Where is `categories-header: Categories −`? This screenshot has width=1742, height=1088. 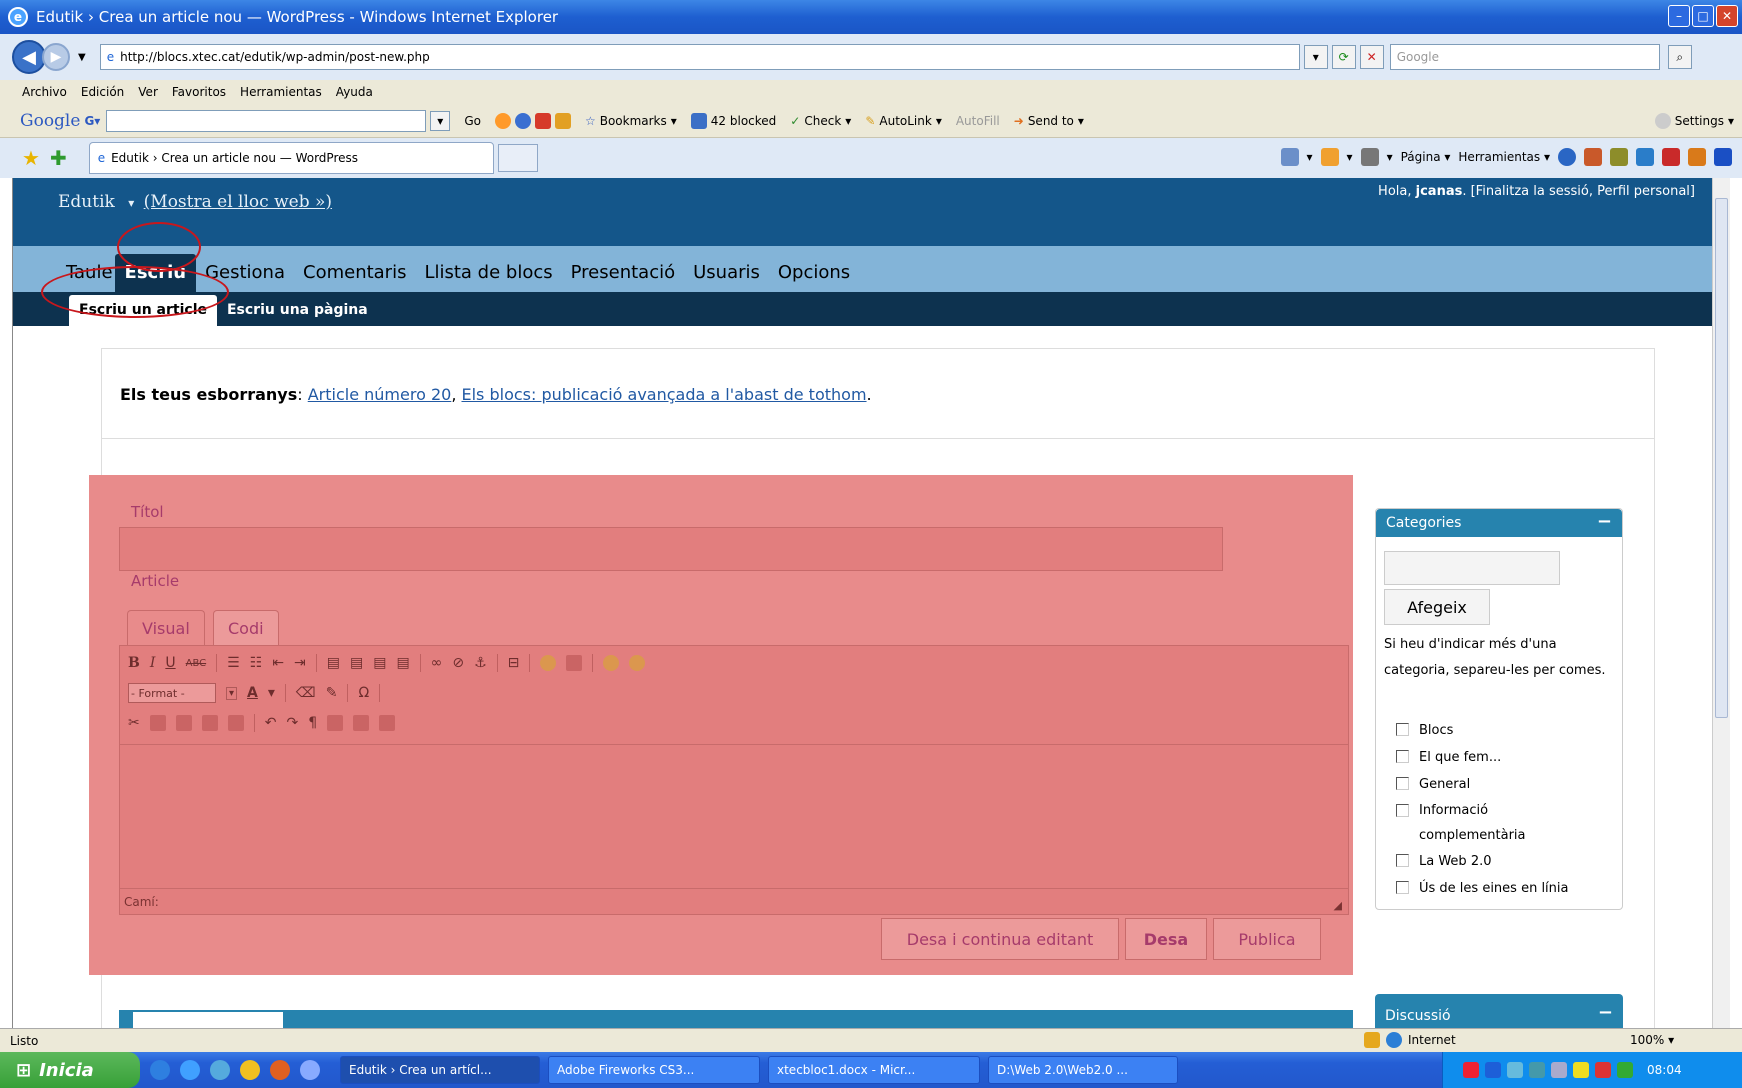
categories-header: Categories − is located at coordinates (1499, 523).